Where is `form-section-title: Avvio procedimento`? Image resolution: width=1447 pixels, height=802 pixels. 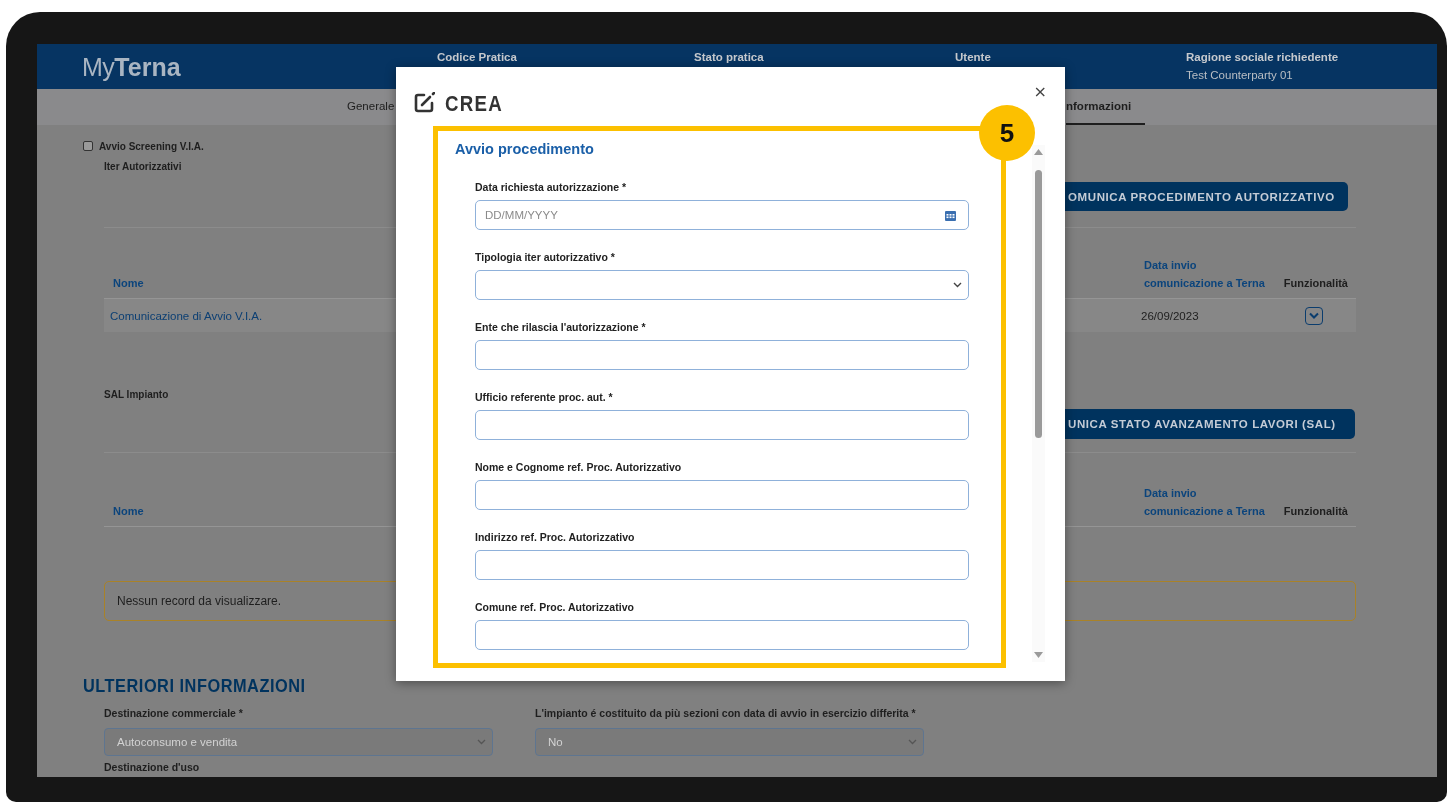
form-section-title: Avvio procedimento is located at coordinates (525, 149).